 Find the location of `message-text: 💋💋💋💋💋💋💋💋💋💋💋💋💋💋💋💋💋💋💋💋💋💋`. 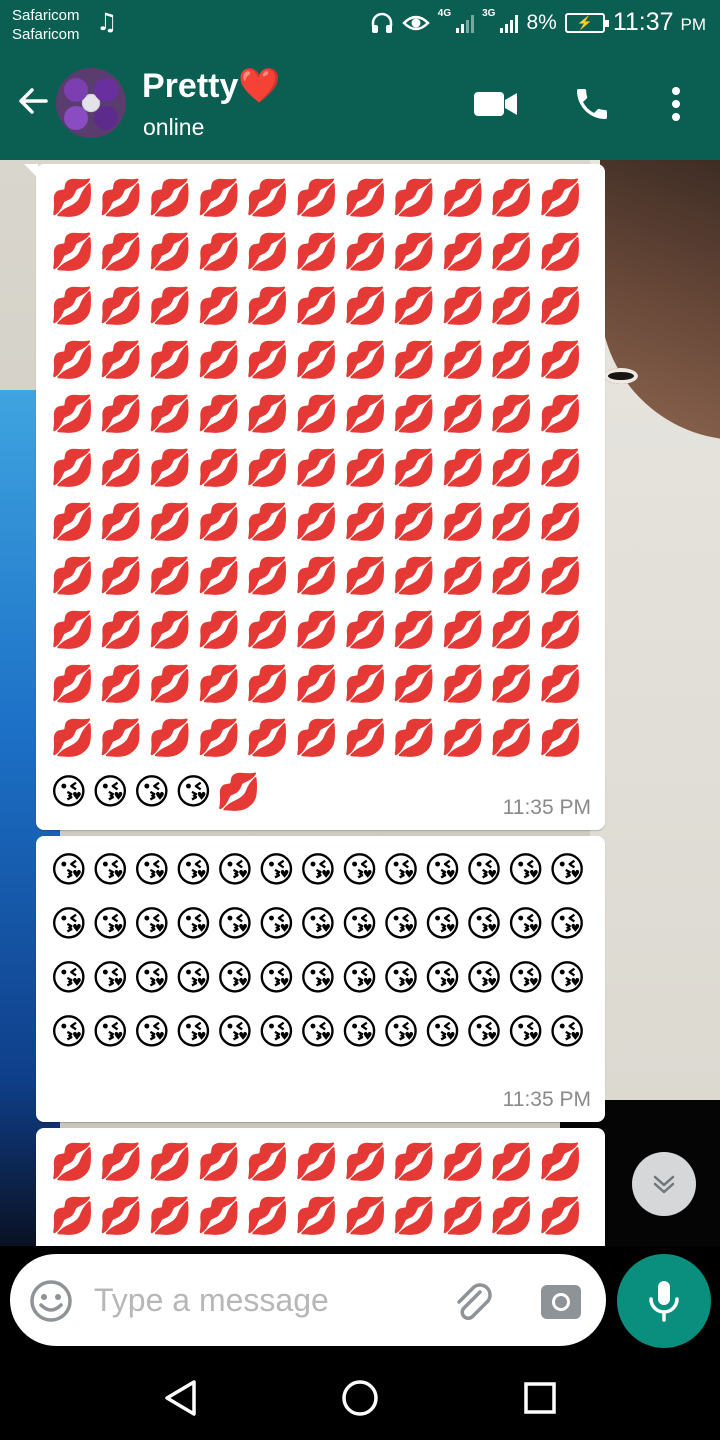

message-text: 💋💋💋💋💋💋💋💋💋💋💋💋💋💋💋💋💋💋💋💋💋💋 is located at coordinates (319, 1189).